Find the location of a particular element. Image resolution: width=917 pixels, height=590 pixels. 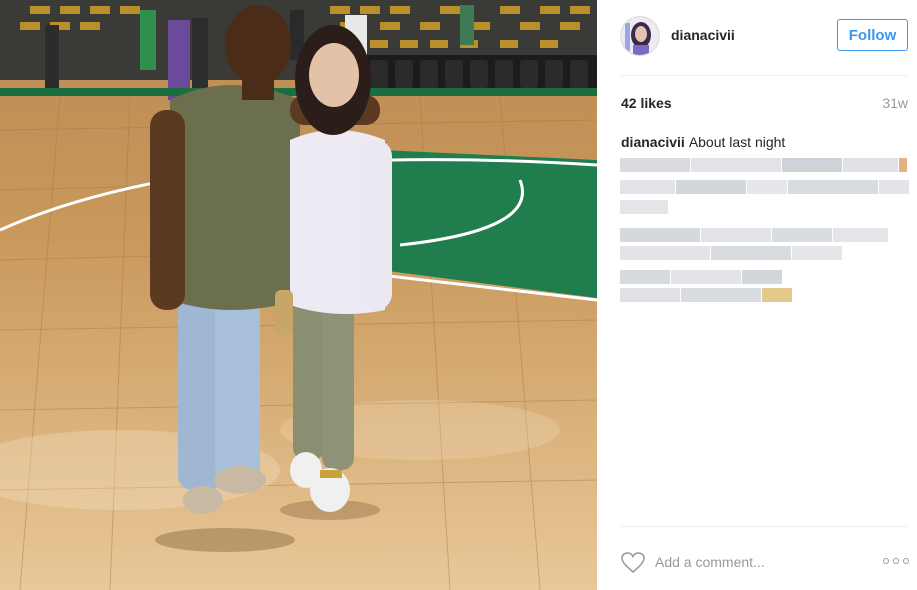

post-username: dianacivii is located at coordinates (703, 35).